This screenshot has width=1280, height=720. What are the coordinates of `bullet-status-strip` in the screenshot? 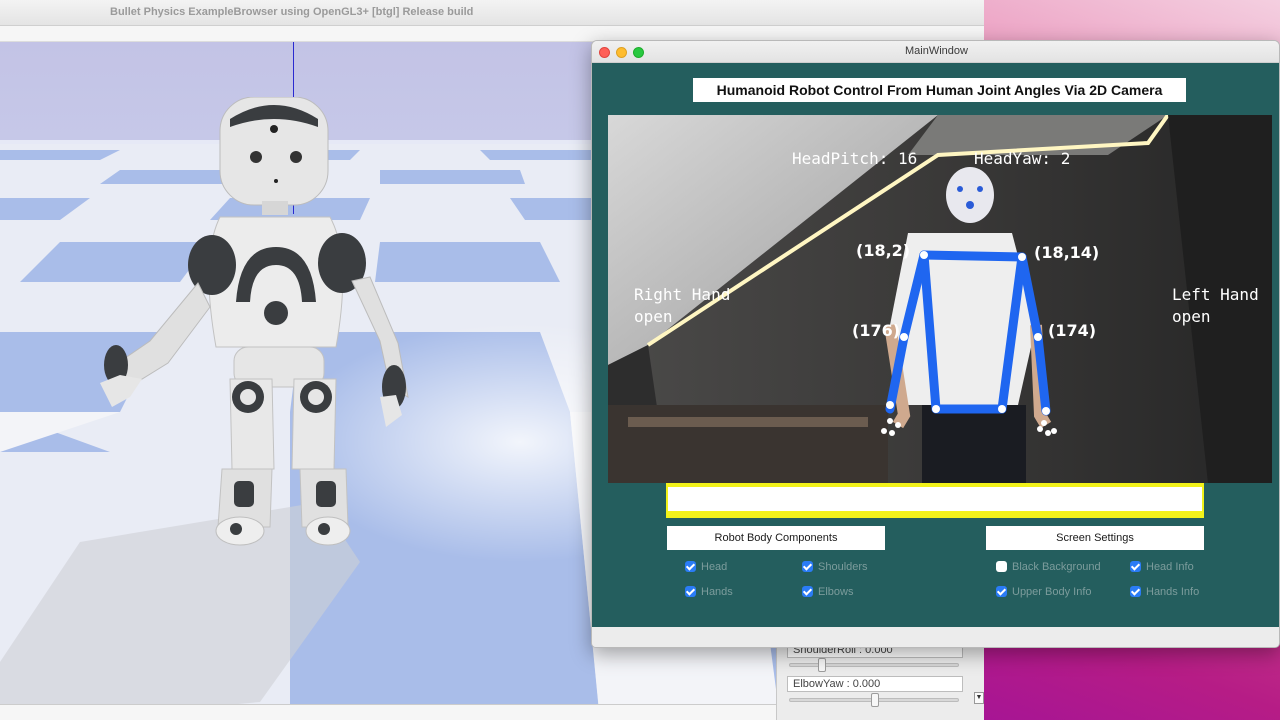 It's located at (388, 712).